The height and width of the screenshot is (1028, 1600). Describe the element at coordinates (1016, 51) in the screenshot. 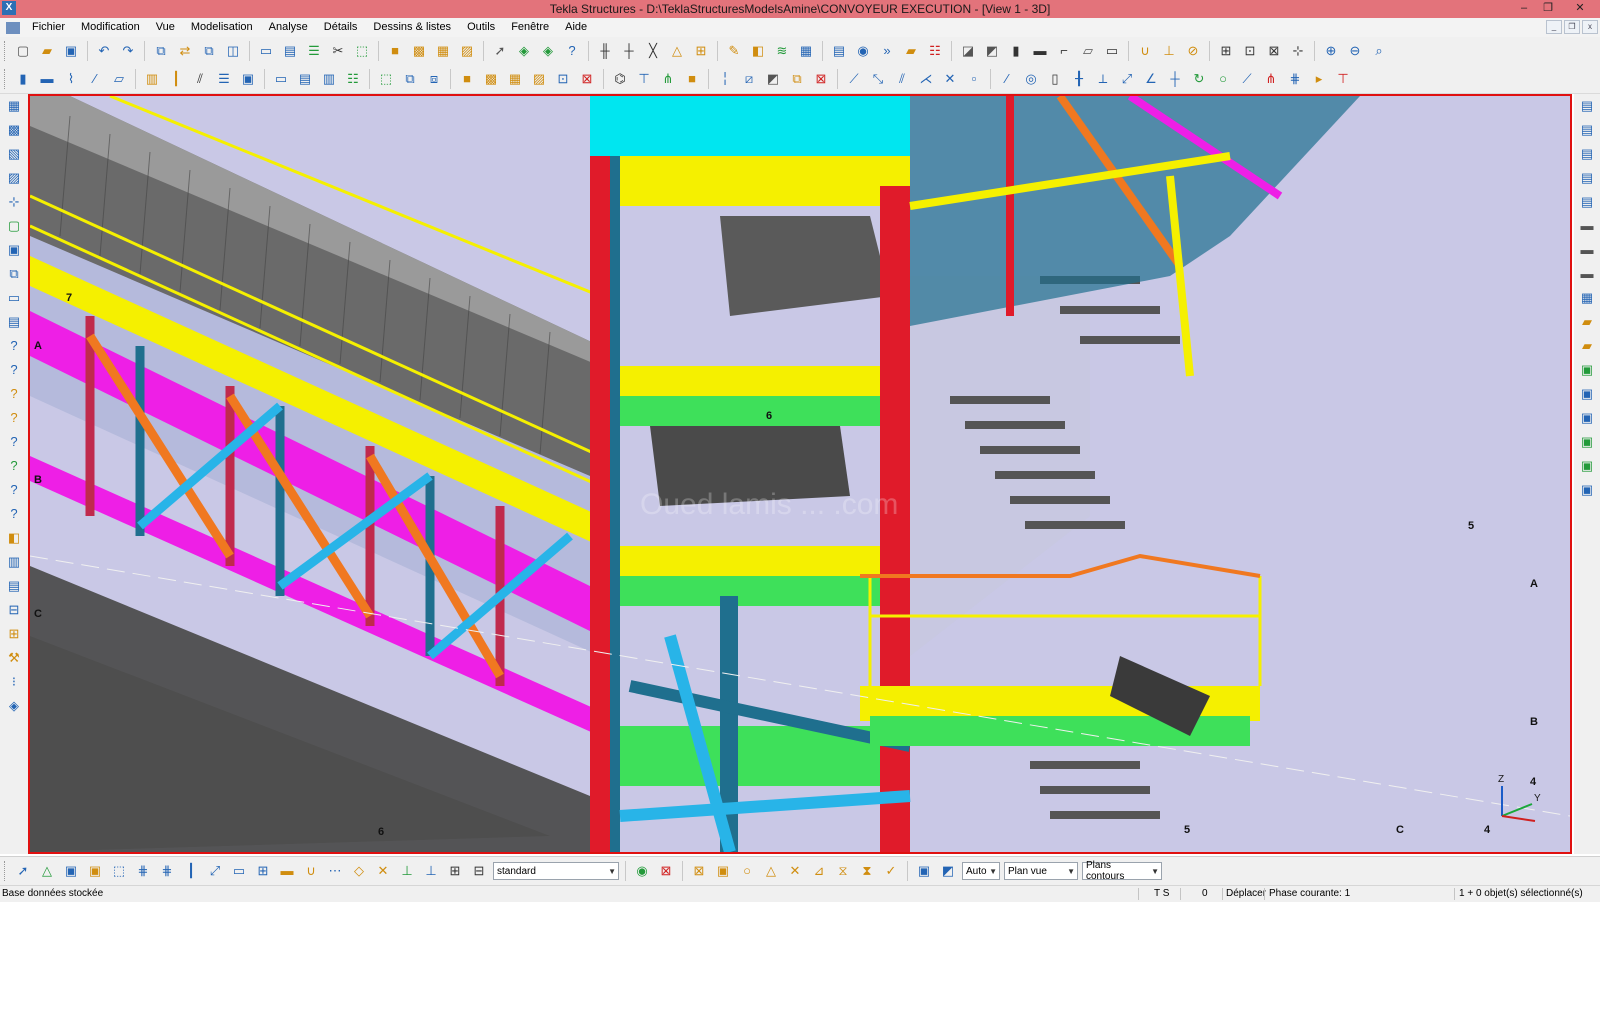

I see `column-icon: ▮` at that location.